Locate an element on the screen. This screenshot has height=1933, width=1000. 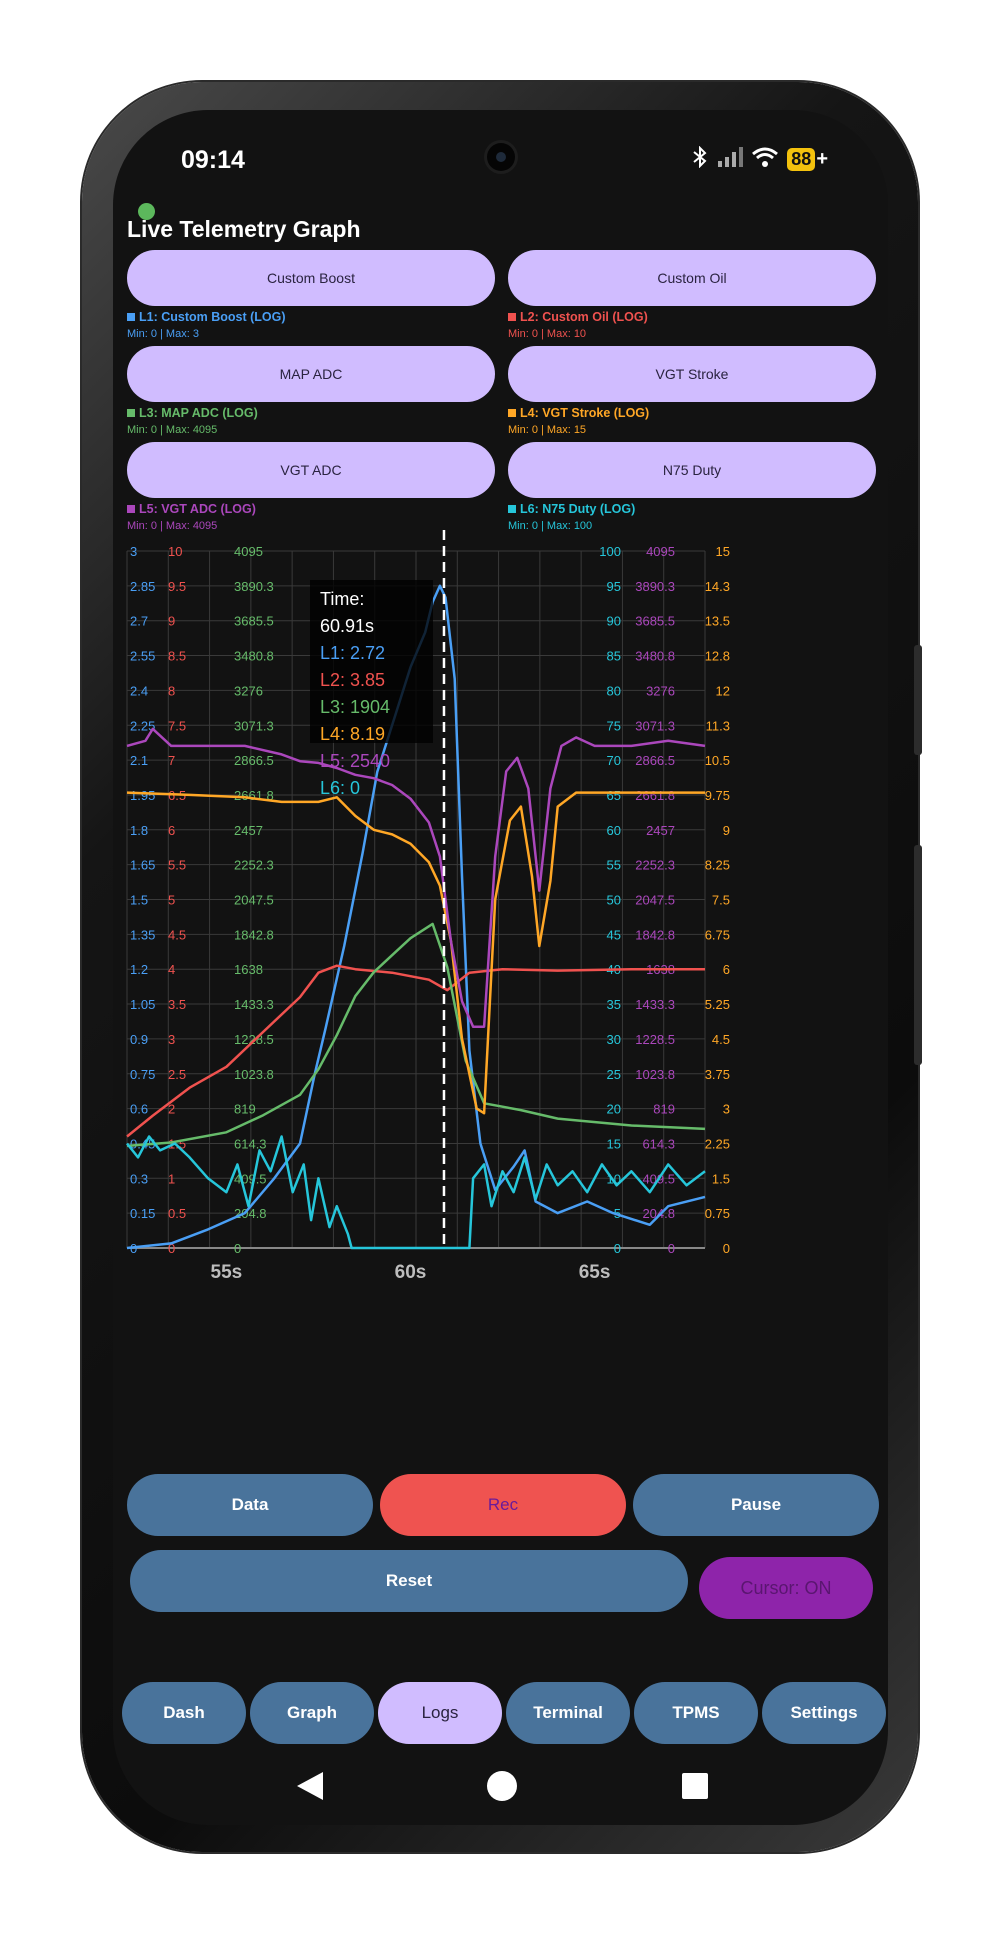
y-tick-label-l2: 10 is located at coordinates (175, 551).